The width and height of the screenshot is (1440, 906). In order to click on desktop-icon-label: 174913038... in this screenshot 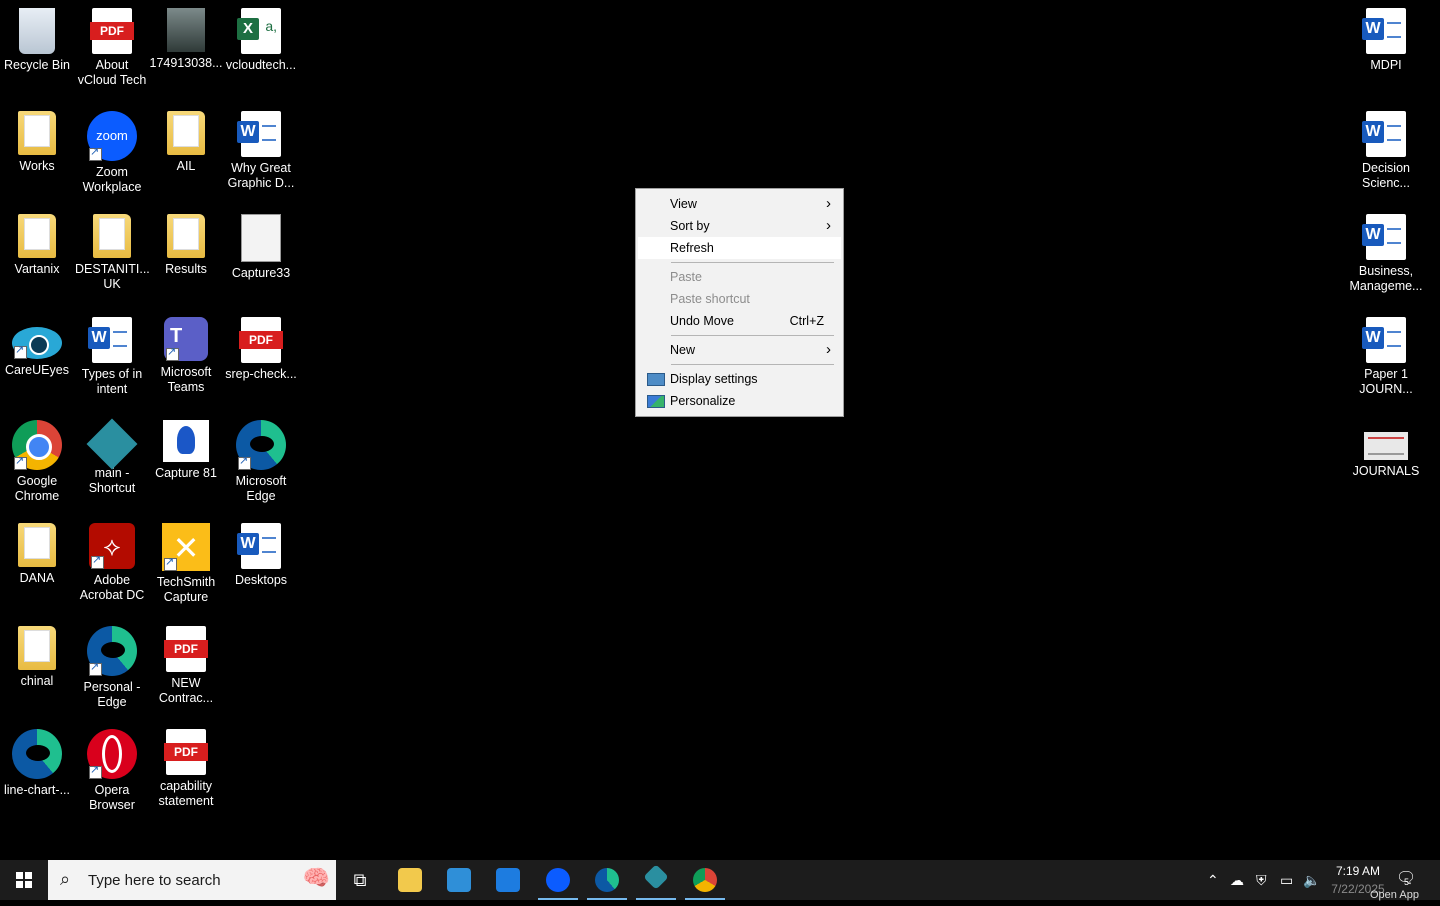, I will do `click(186, 63)`.